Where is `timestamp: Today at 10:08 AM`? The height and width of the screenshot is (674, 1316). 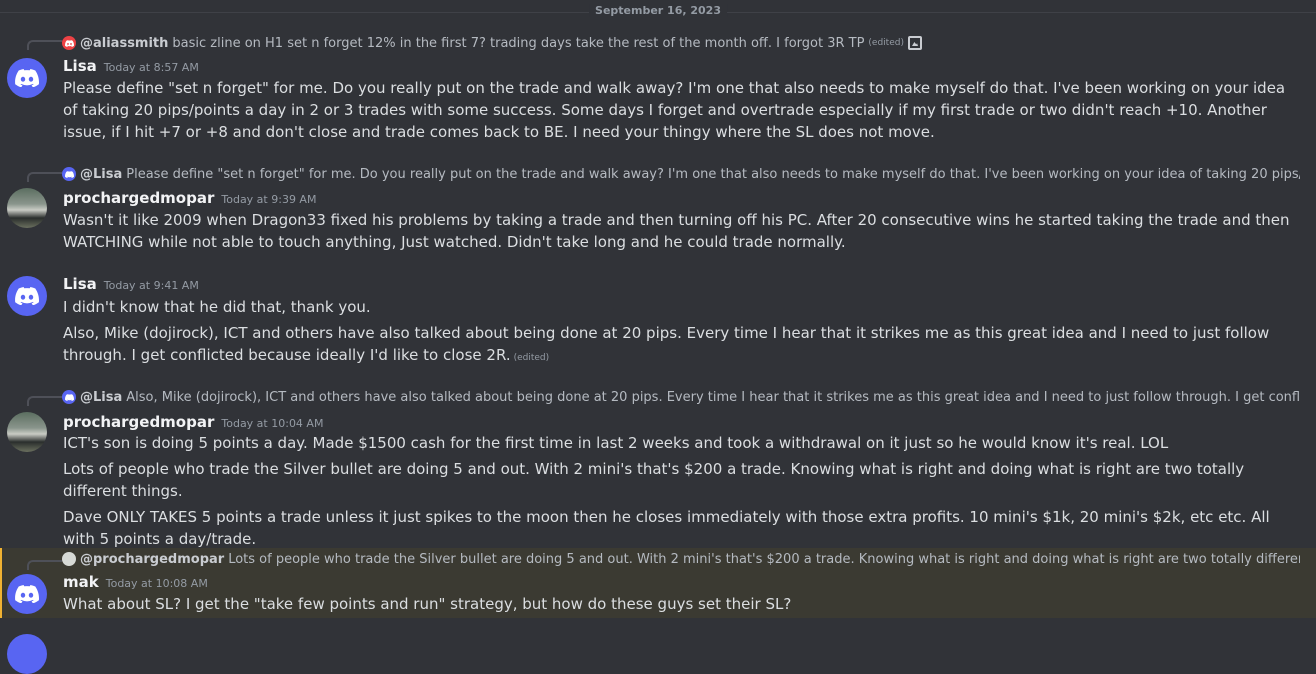
timestamp: Today at 10:08 AM is located at coordinates (156, 583).